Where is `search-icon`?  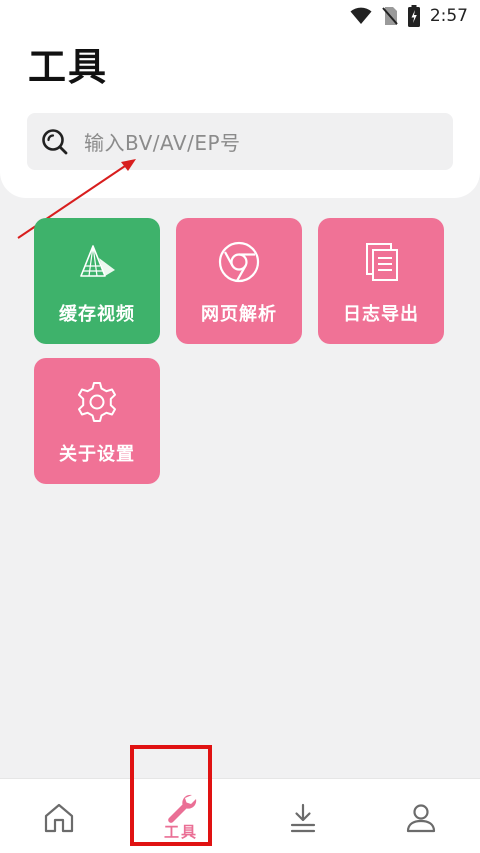
search-icon is located at coordinates (55, 141).